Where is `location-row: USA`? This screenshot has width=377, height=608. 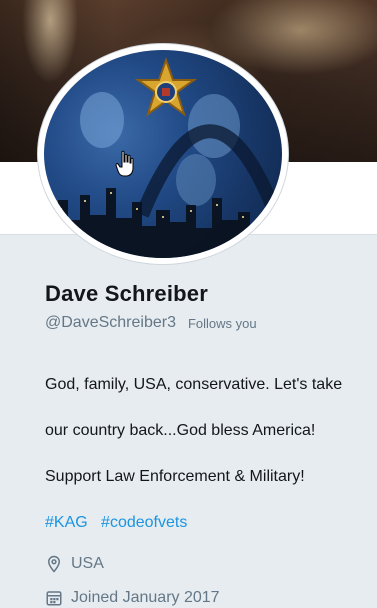 location-row: USA is located at coordinates (205, 564).